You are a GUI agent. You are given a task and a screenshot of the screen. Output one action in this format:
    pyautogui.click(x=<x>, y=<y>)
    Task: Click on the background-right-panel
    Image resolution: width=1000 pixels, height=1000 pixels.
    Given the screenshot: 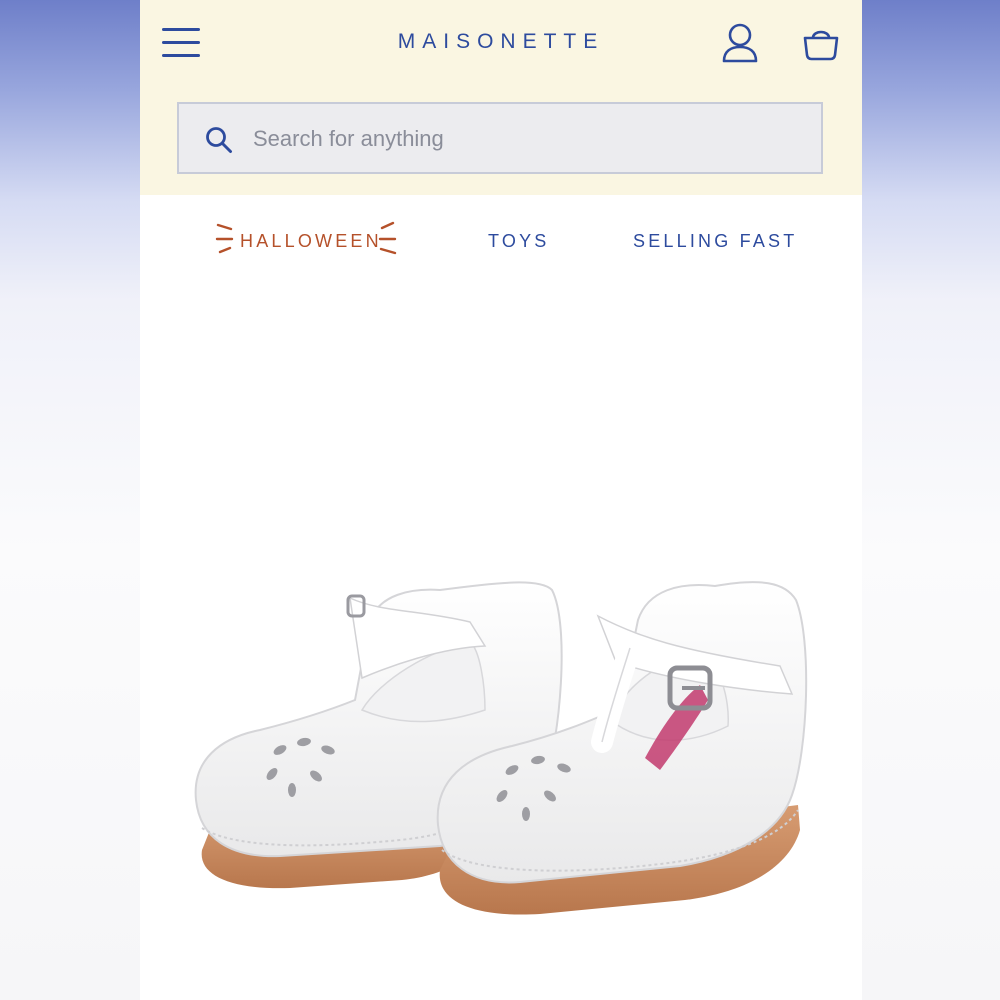 What is the action you would take?
    pyautogui.click(x=931, y=500)
    